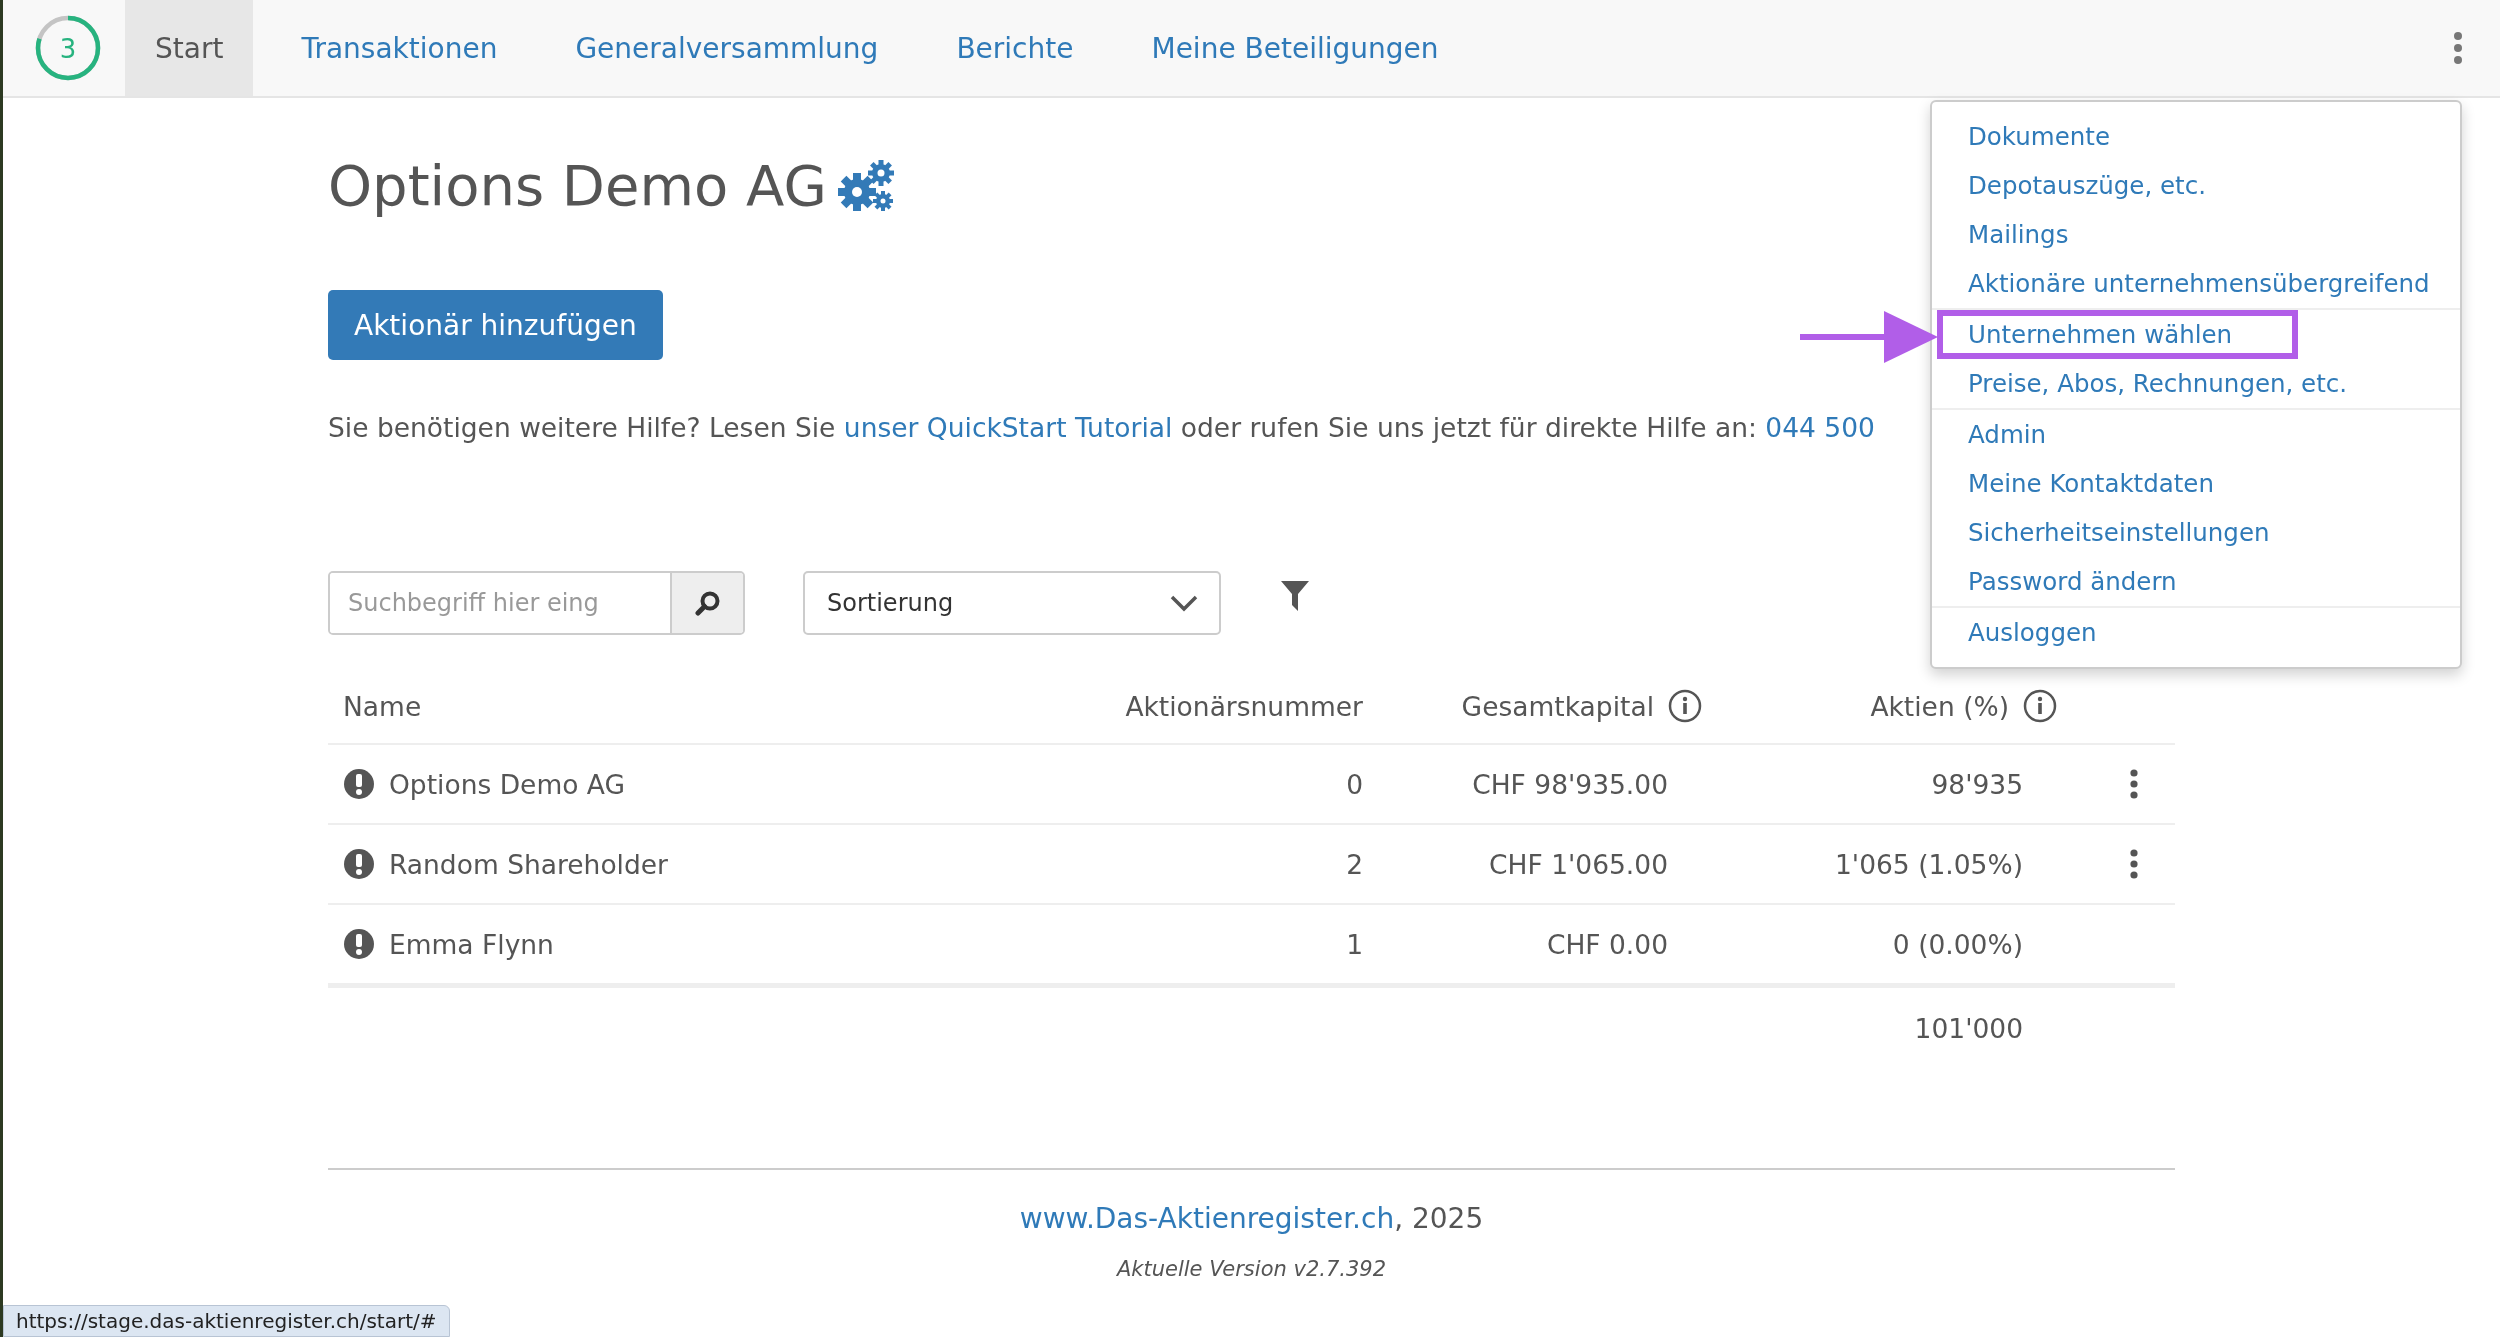 The image size is (2500, 1337). I want to click on table-cell: 0, so click(1354, 784).